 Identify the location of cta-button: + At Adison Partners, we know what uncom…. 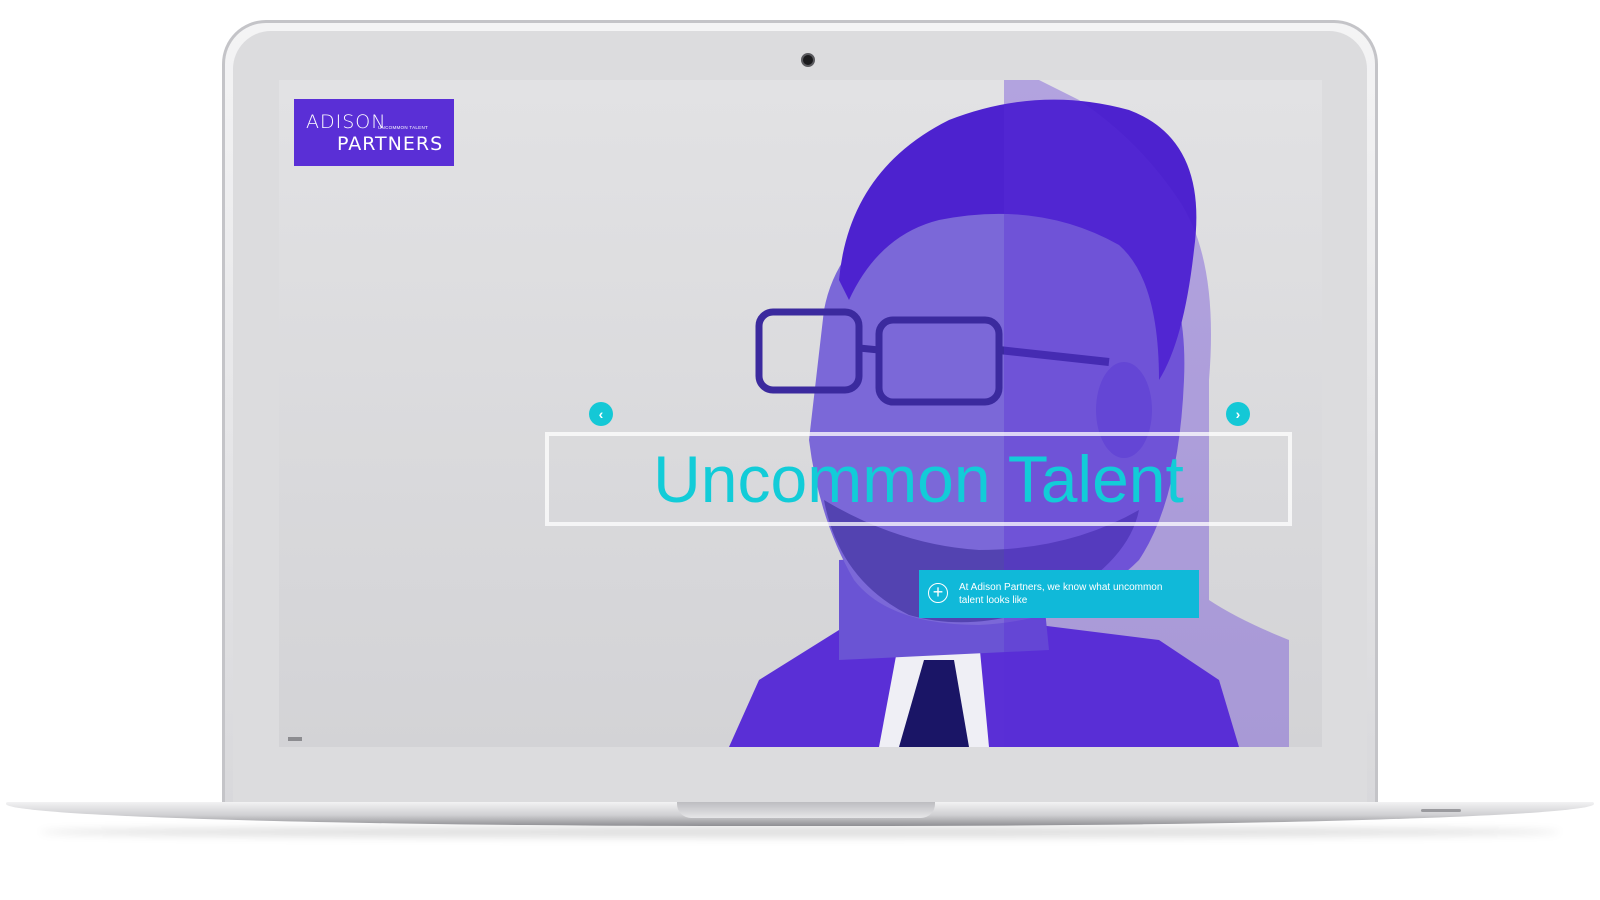
(1059, 594).